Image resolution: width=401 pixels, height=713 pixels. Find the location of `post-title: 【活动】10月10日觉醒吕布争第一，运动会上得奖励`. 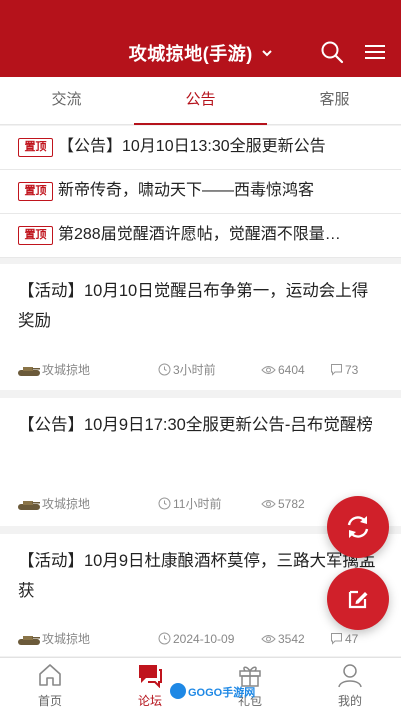

post-title: 【活动】10月10日觉醒吕布争第一，运动会上得奖励 is located at coordinates (193, 306).